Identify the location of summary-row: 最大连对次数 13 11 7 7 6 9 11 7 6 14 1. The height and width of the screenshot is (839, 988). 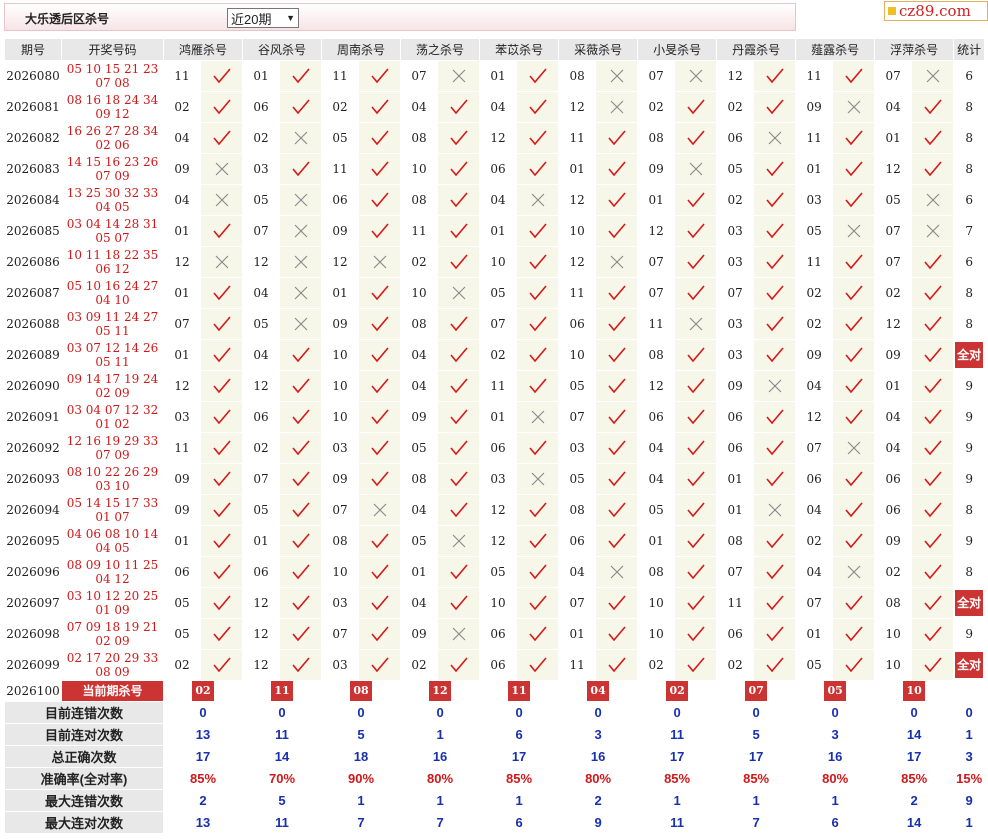
(494, 822).